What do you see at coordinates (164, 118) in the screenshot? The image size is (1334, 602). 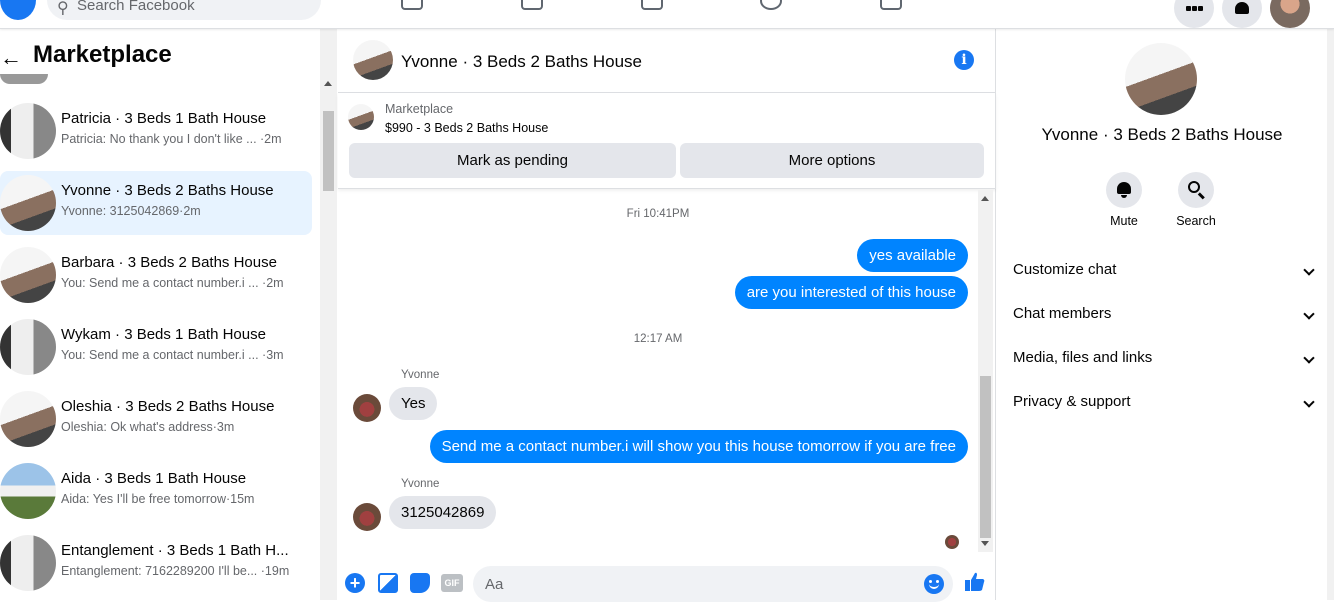 I see `conversation-name: Patricia · 3 Beds 1 Bath House` at bounding box center [164, 118].